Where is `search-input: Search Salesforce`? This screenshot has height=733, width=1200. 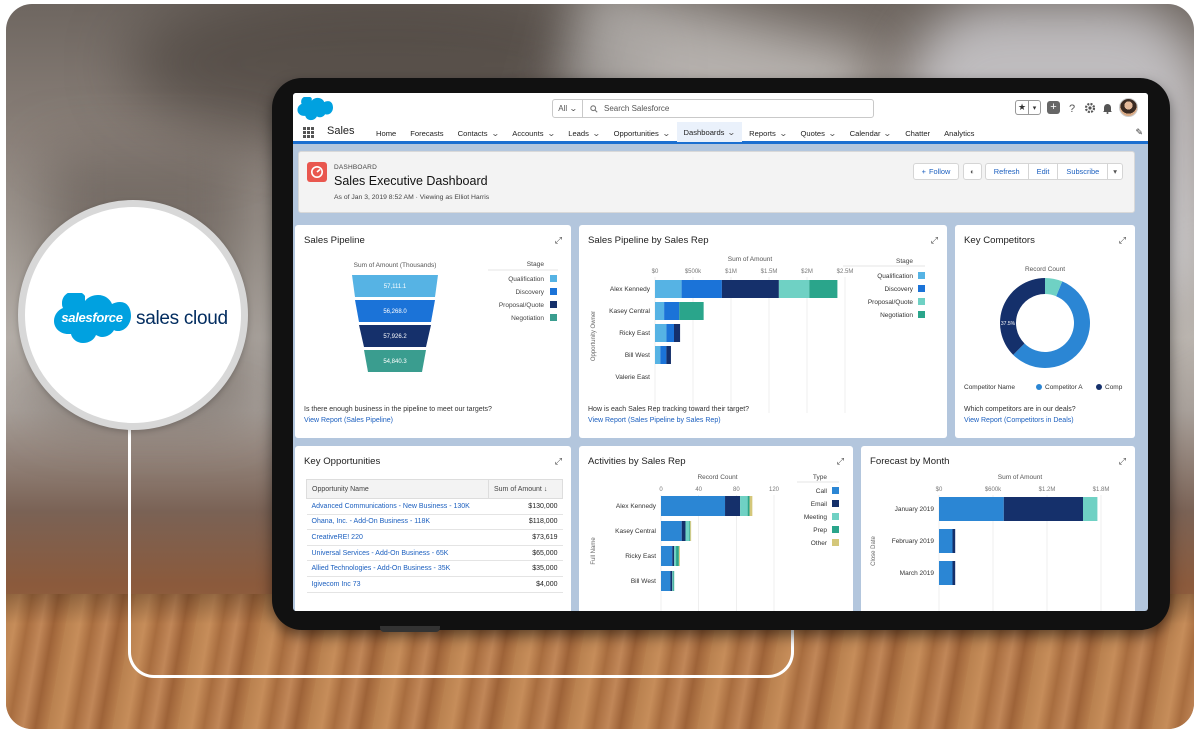 search-input: Search Salesforce is located at coordinates (636, 108).